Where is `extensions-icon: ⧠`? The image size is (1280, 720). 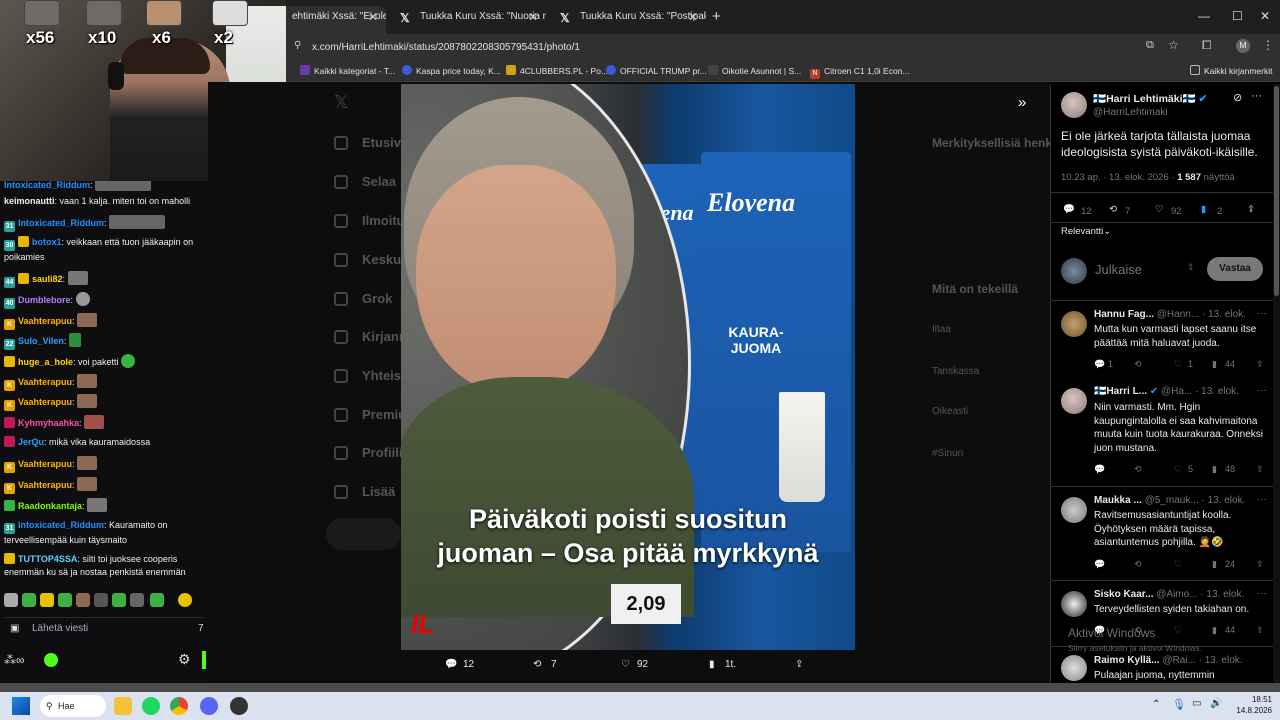 extensions-icon: ⧠ is located at coordinates (1207, 45).